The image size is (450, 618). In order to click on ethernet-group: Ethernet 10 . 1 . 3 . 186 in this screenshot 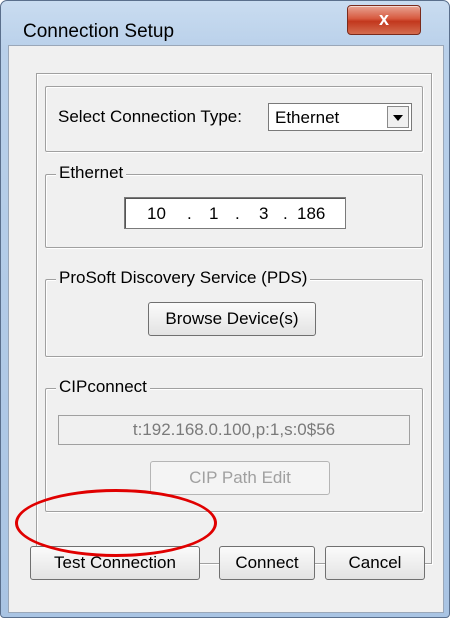, I will do `click(234, 205)`.